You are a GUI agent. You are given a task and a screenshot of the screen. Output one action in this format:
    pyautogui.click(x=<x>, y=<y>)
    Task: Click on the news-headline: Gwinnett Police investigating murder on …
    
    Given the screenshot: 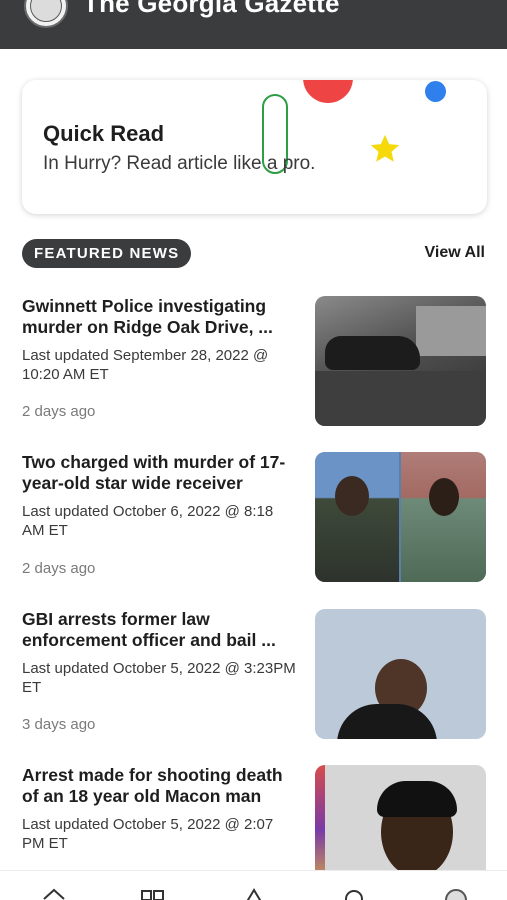 What is the action you would take?
    pyautogui.click(x=160, y=317)
    